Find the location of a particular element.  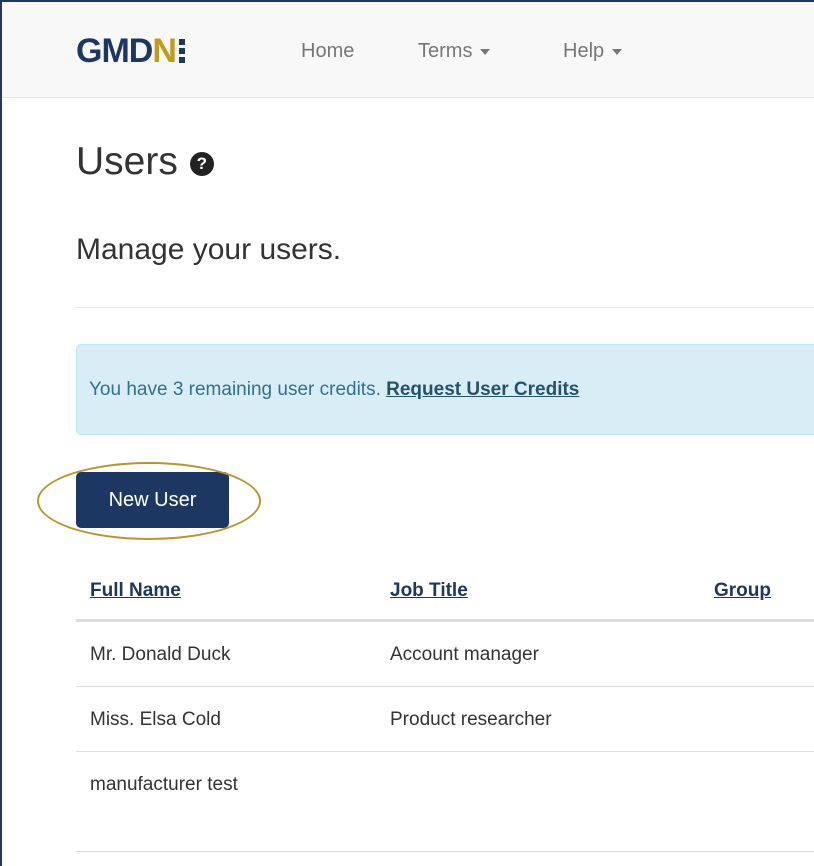

page-title: Users ? is located at coordinates (145, 162).